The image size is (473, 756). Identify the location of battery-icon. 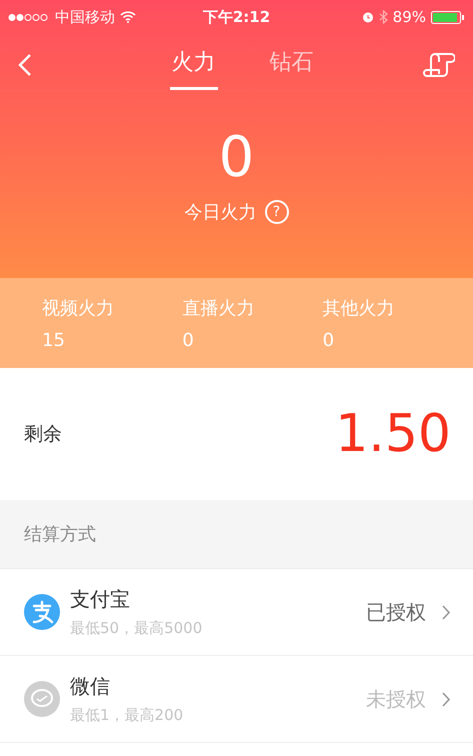
(448, 17).